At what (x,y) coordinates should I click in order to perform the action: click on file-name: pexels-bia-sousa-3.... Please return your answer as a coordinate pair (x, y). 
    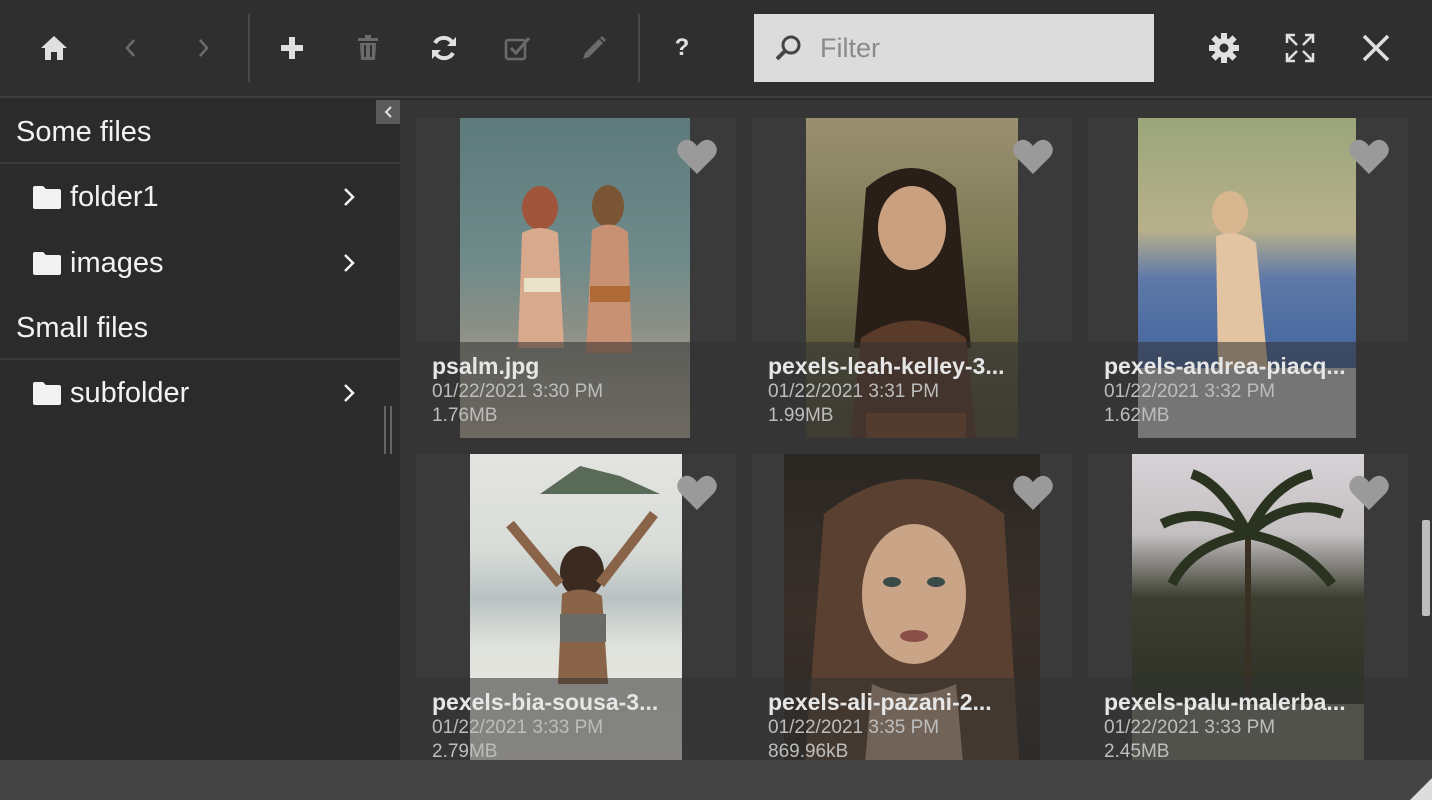
    Looking at the image, I should click on (545, 702).